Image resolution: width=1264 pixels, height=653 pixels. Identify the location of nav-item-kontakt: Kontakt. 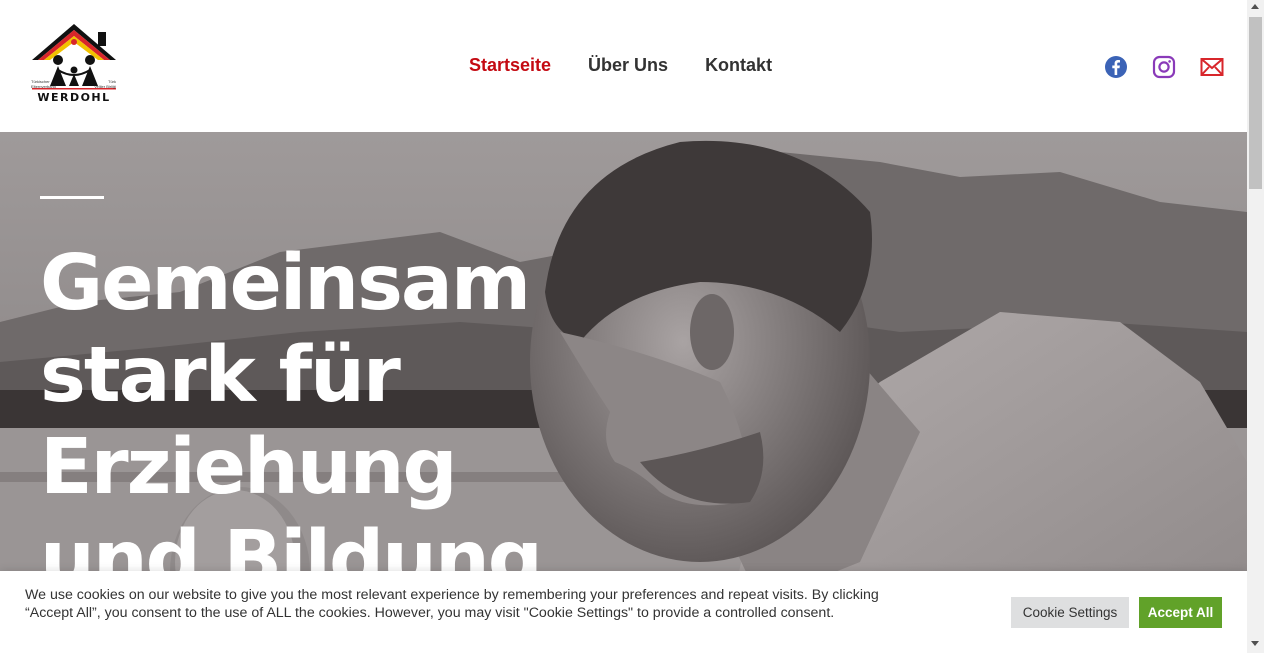
(738, 65).